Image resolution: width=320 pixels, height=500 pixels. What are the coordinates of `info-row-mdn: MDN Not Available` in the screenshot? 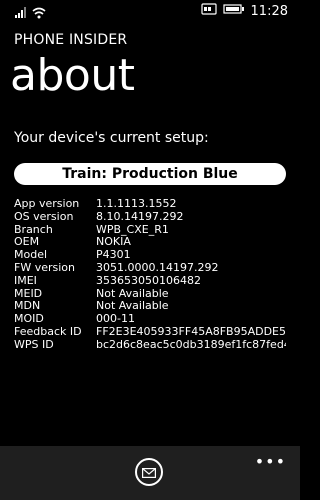 It's located at (154, 306).